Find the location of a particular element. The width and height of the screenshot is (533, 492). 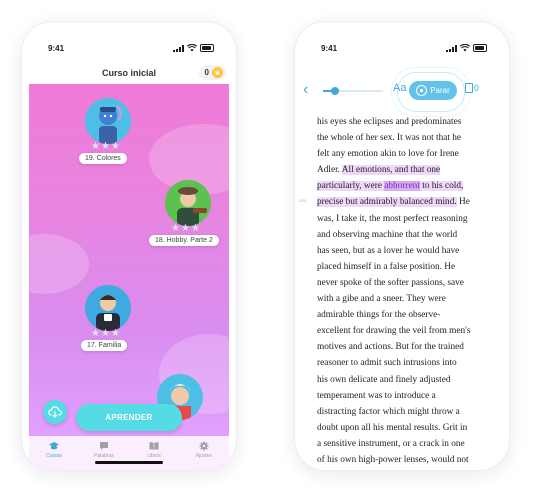

text-span: admirable things for the observe- is located at coordinates (379, 315).